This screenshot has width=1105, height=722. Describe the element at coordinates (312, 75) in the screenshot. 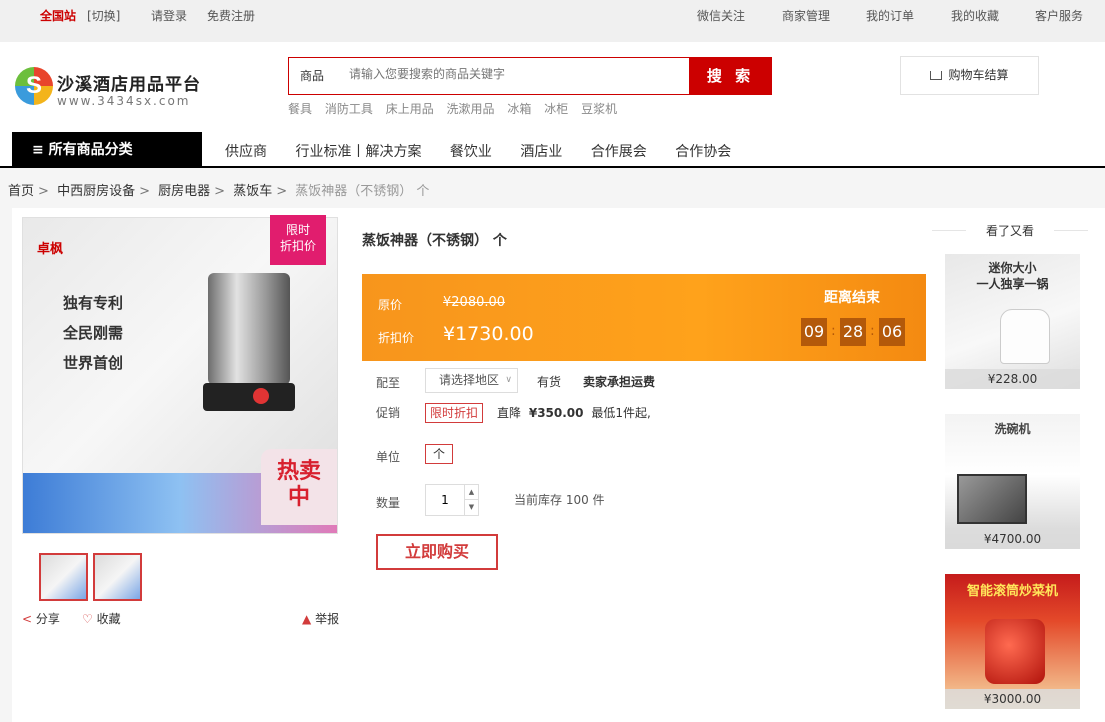

I see `search-category: 商品` at that location.